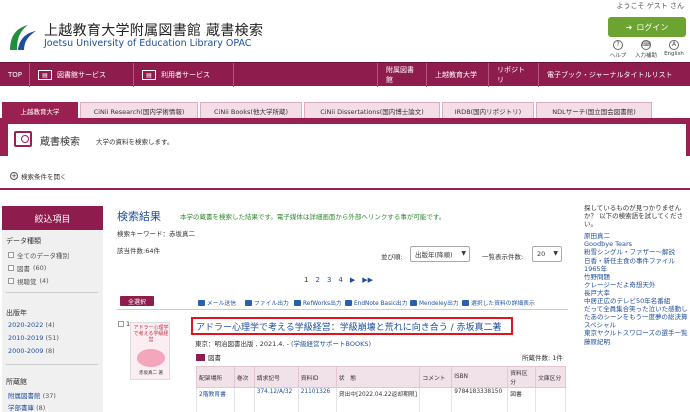 Image resolution: width=690 pixels, height=412 pixels. Describe the element at coordinates (594, 110) in the screenshot. I see `tab-ndl-search: NDLサーチ(国立国会図書館)` at that location.